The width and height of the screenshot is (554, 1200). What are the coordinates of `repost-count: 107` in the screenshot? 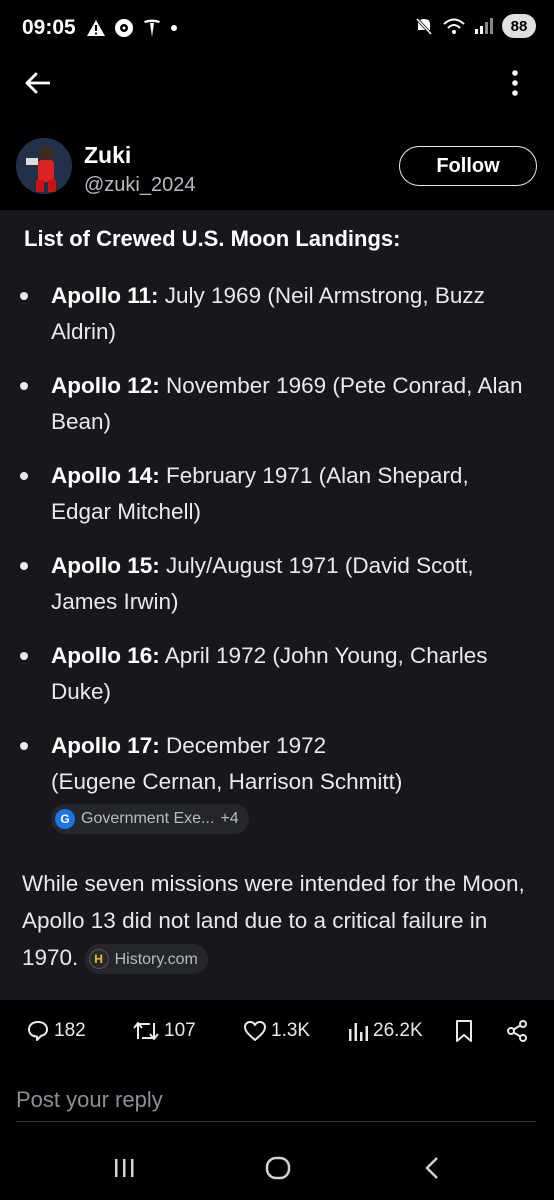 It's located at (180, 1030).